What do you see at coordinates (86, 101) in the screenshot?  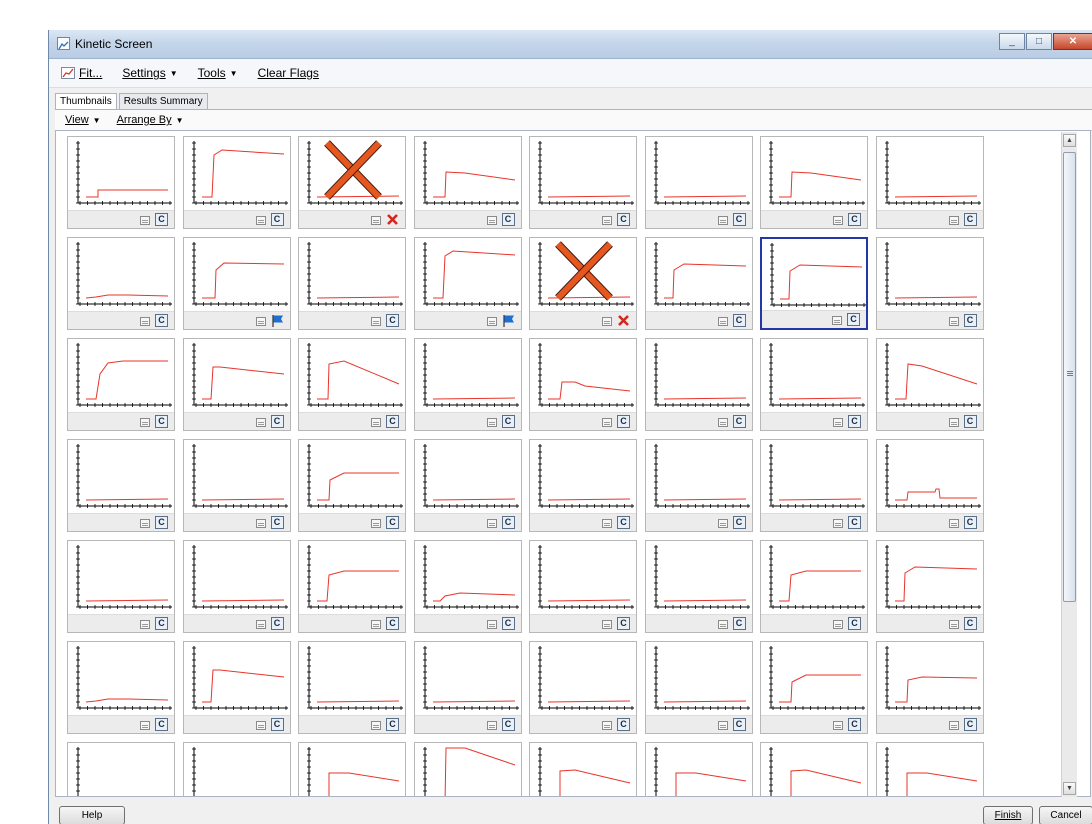 I see `tab-thumbnails: Thumbnails` at bounding box center [86, 101].